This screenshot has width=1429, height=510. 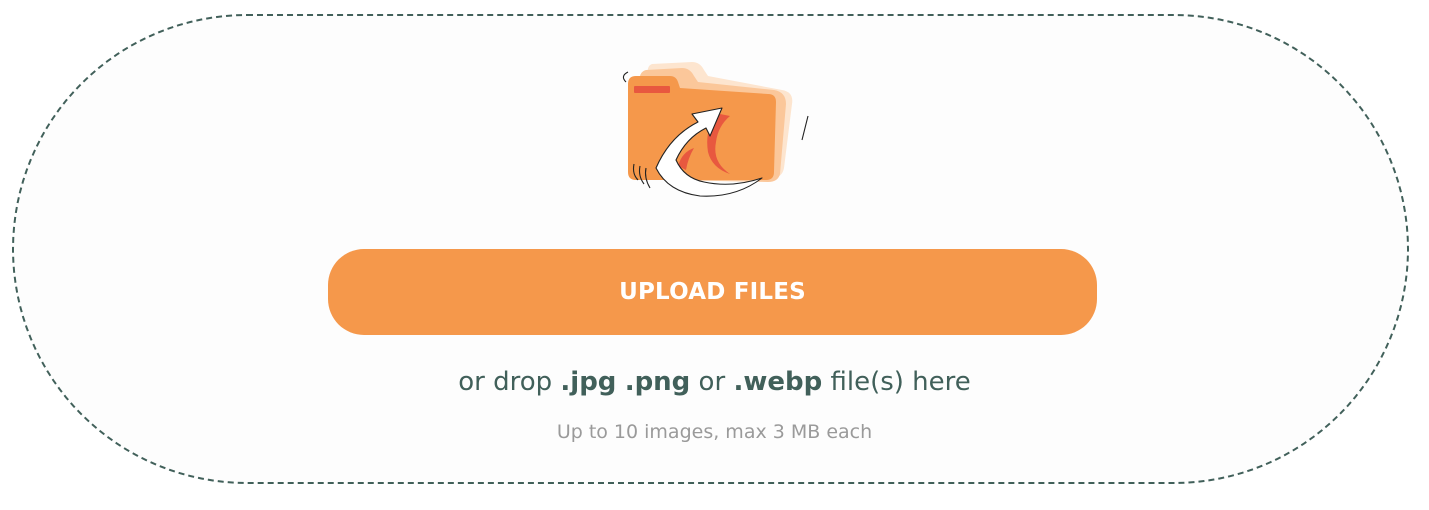 I want to click on drop-hint-prefix: or drop, so click(x=509, y=382).